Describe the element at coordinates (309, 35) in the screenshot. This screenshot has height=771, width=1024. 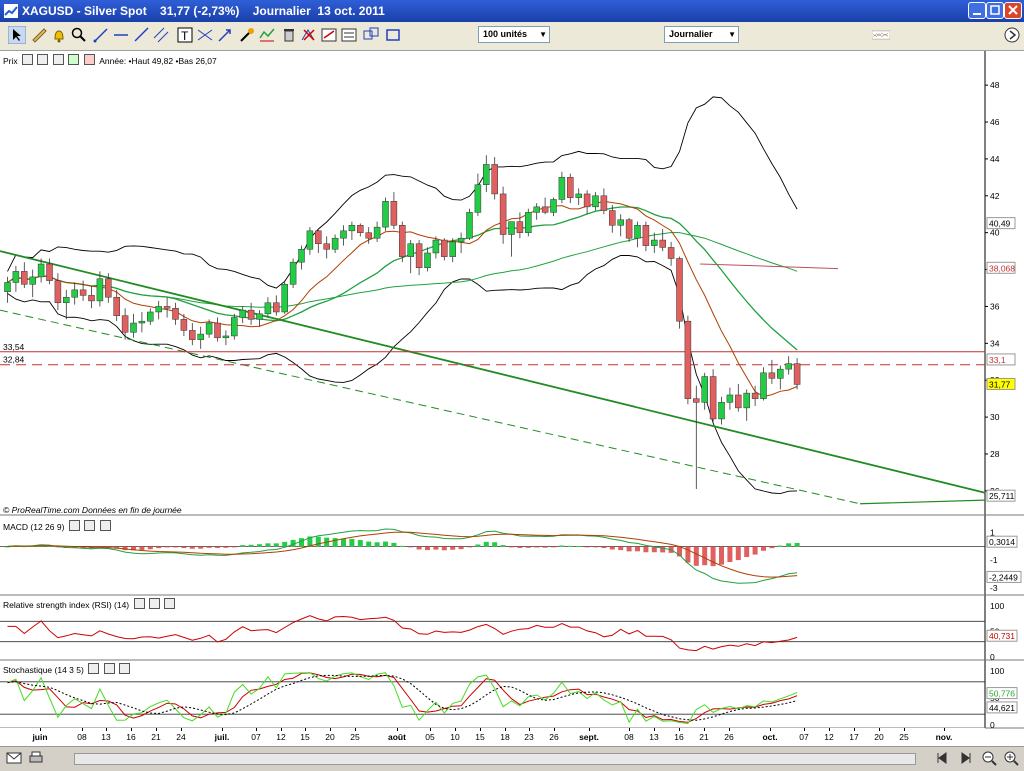
I see `erase-drawings-icon` at that location.